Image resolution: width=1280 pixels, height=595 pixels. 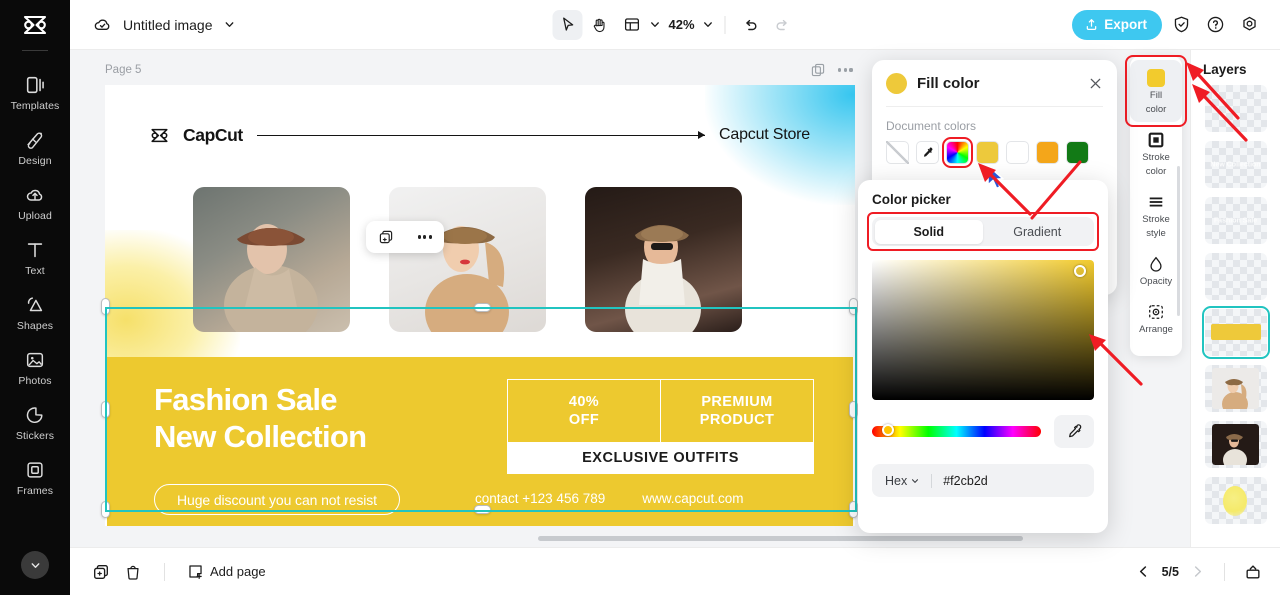 I want to click on cloud-saved-icon, so click(x=102, y=24).